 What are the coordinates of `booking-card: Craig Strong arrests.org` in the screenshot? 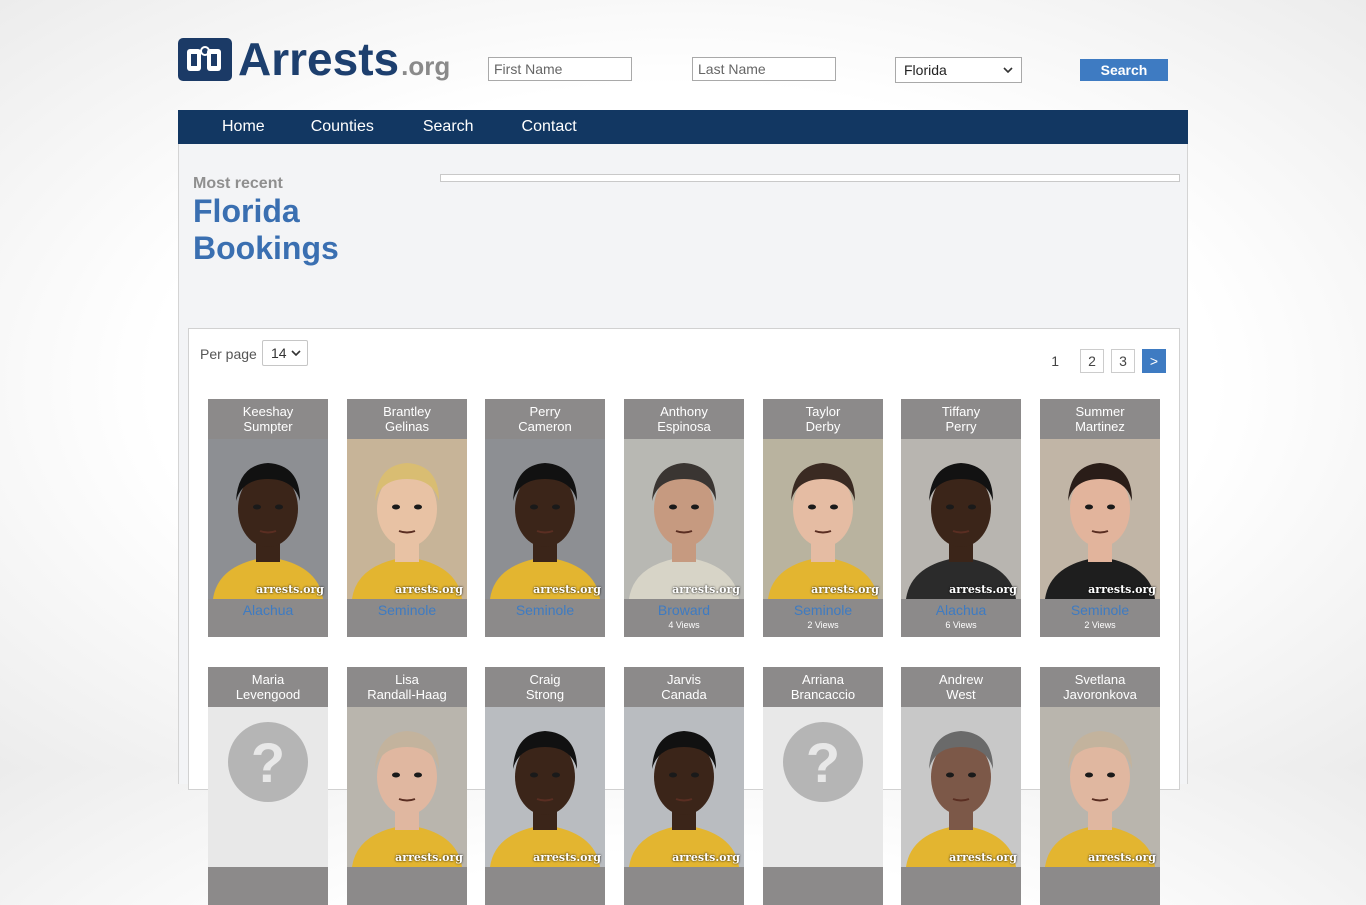 It's located at (545, 786).